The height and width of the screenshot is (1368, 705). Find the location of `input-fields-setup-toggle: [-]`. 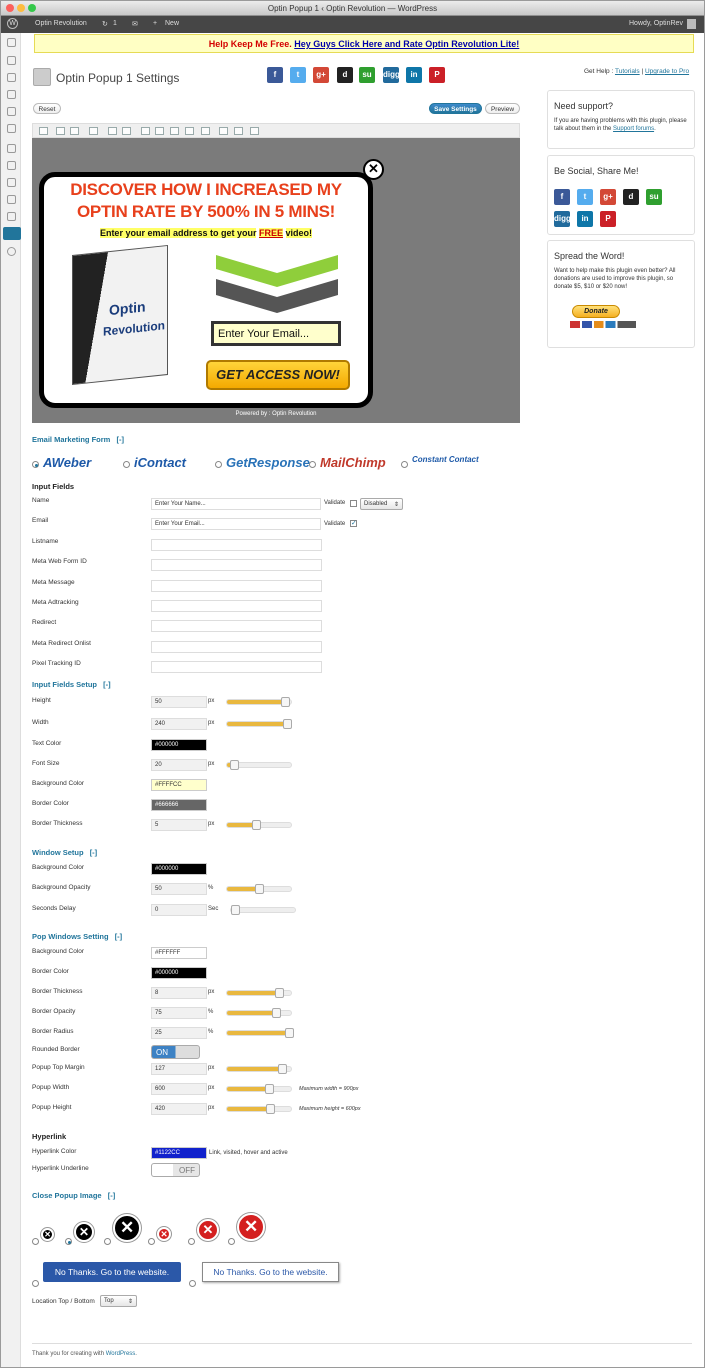

input-fields-setup-toggle: [-] is located at coordinates (107, 684).